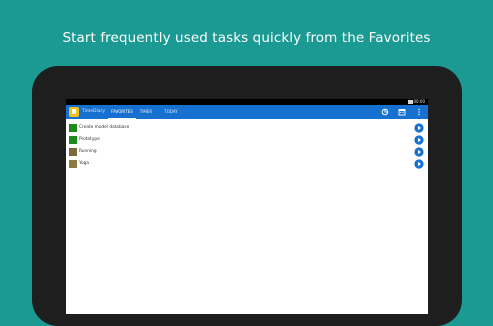 This screenshot has height=326, width=493. Describe the element at coordinates (247, 112) in the screenshot. I see `app-bar: TimeDiary FAVORITES TIMER TODAY` at that location.